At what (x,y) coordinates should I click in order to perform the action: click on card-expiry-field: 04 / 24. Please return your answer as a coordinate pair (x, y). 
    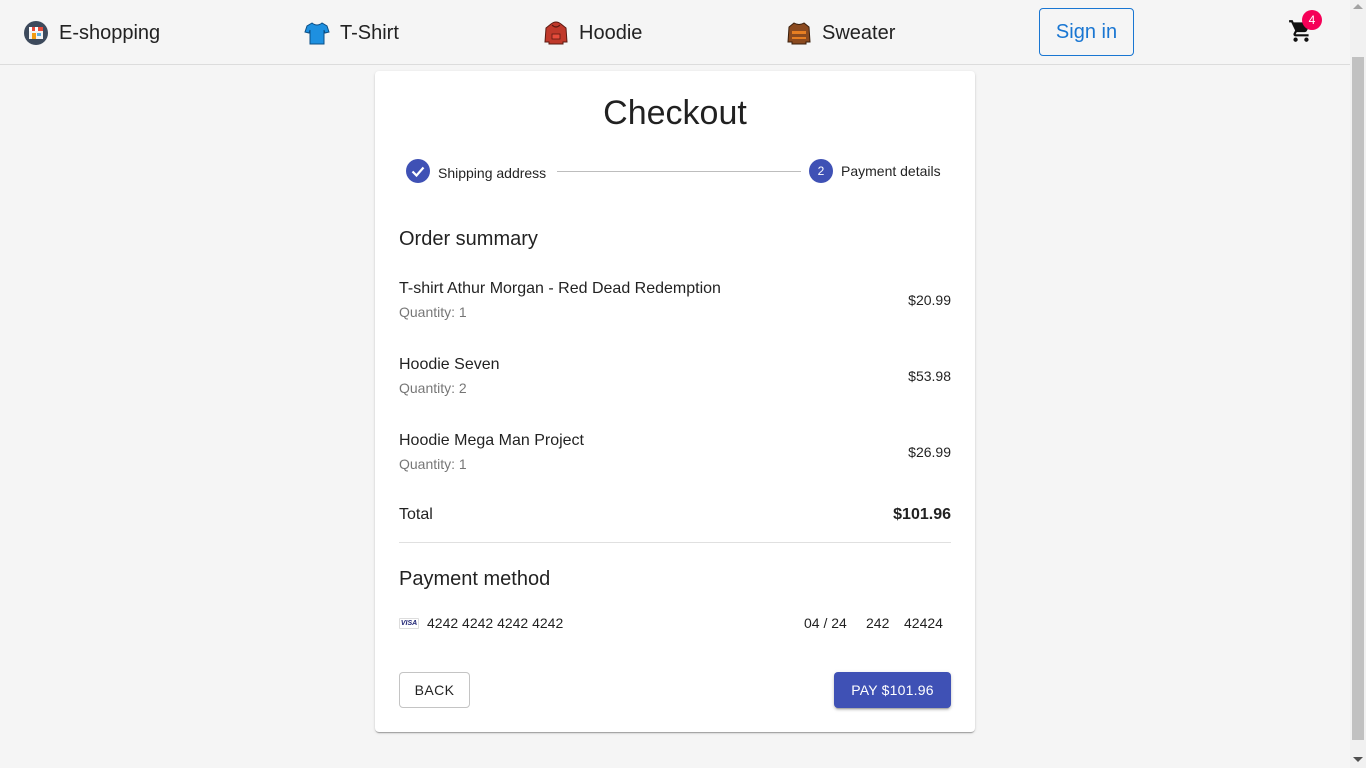
    Looking at the image, I should click on (825, 623).